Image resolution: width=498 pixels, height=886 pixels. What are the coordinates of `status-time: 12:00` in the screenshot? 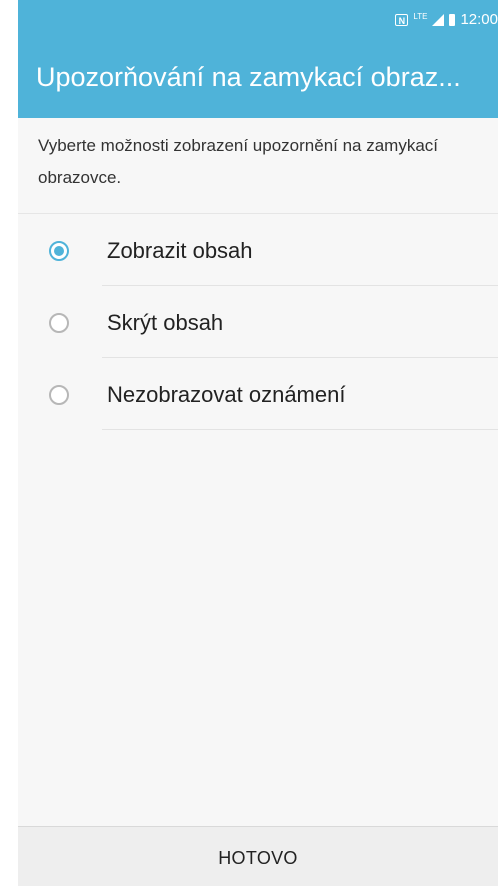 It's located at (479, 19).